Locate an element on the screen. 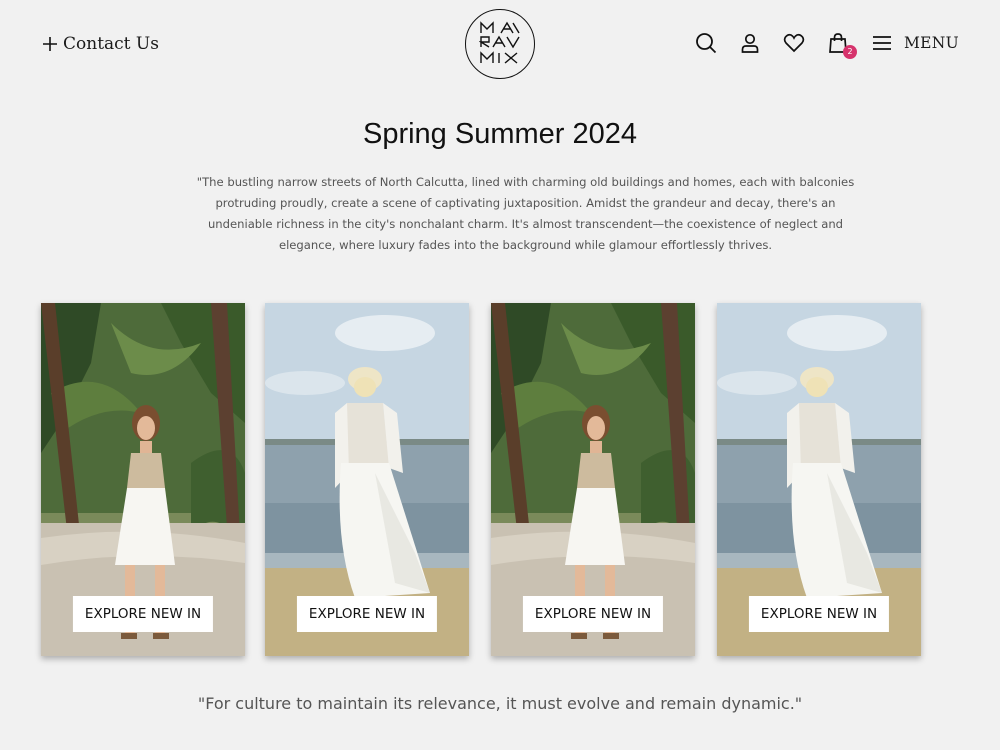  header-actions: 2 MENU is located at coordinates (826, 44).